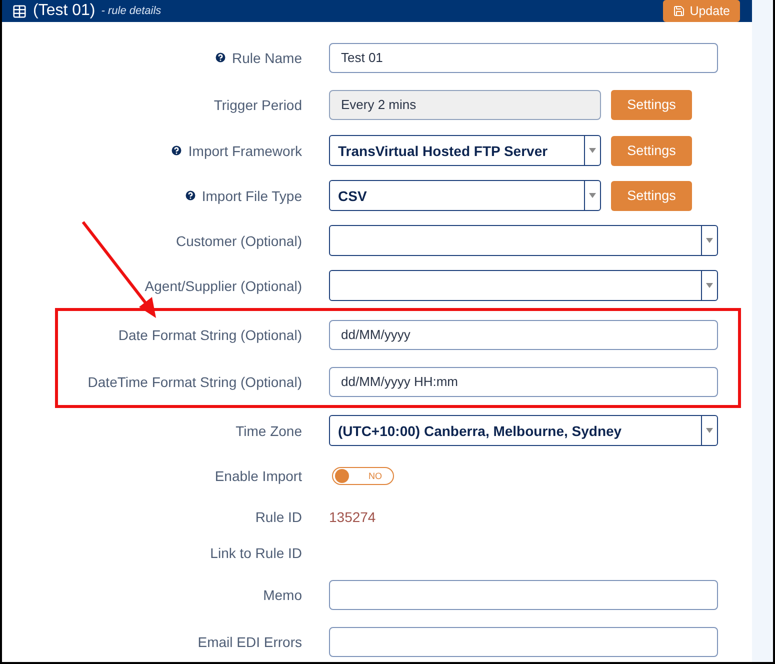 This screenshot has width=775, height=664. I want to click on field-label: Rule ID, so click(278, 517).